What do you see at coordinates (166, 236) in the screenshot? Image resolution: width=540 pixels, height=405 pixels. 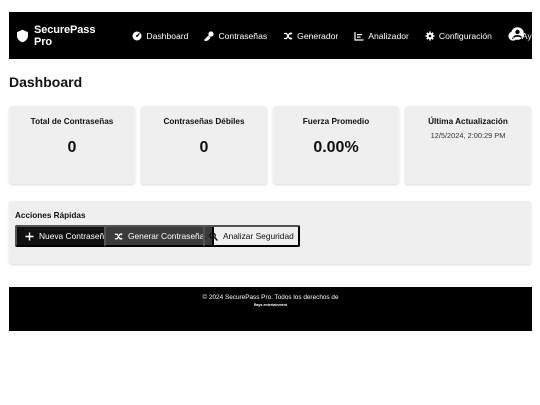 I see `button-label: Generar Contraseña` at bounding box center [166, 236].